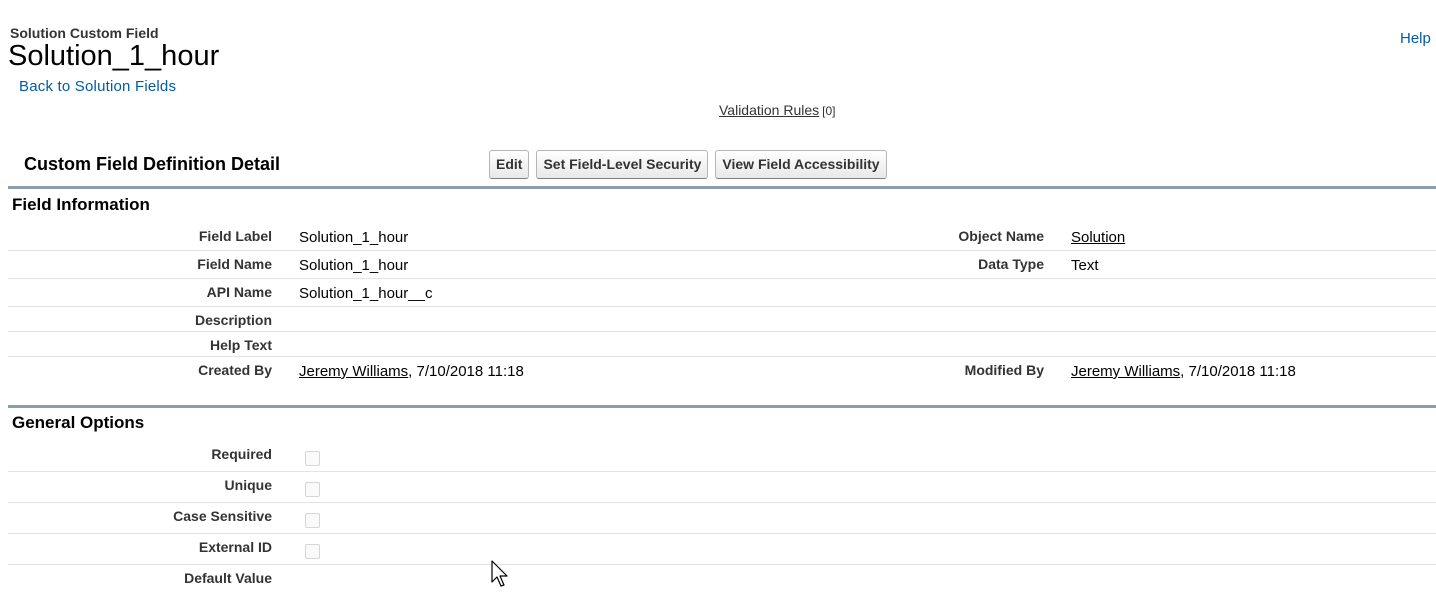 The image size is (1436, 603). What do you see at coordinates (466, 371) in the screenshot?
I see `created-by-date: , 7/10/2018 11:18` at bounding box center [466, 371].